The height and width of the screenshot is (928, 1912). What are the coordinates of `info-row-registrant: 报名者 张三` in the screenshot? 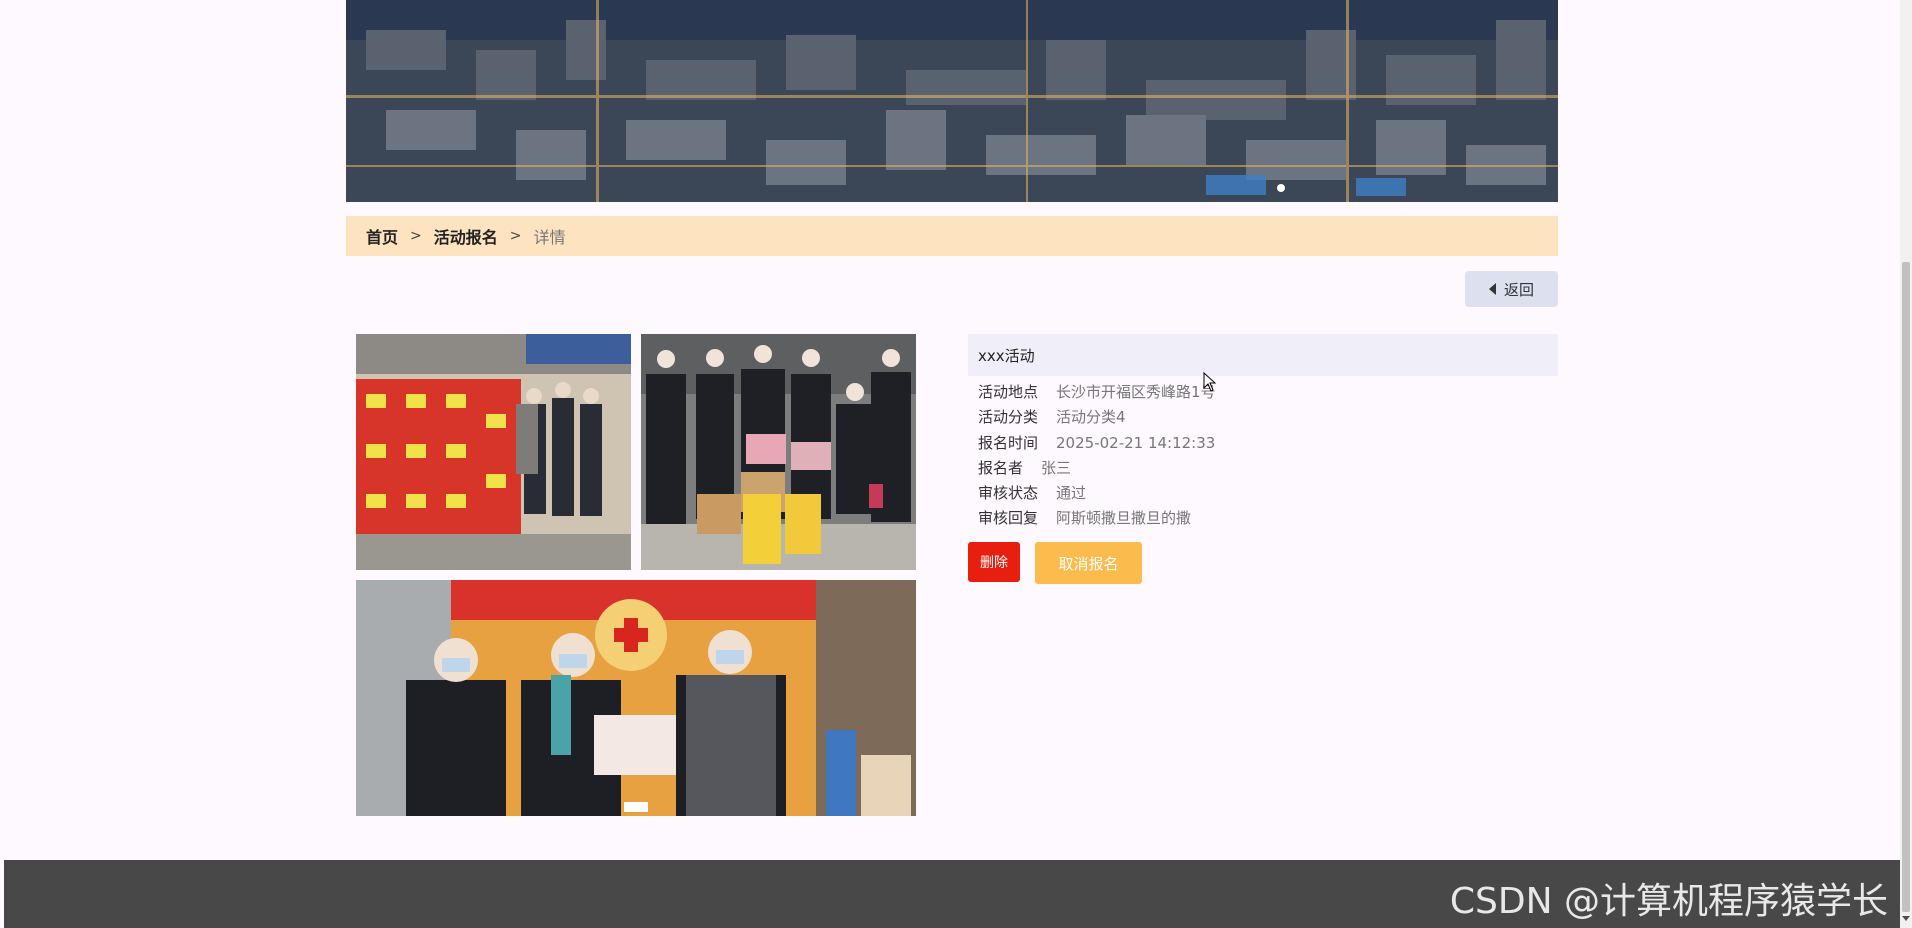 It's located at (1024, 468).